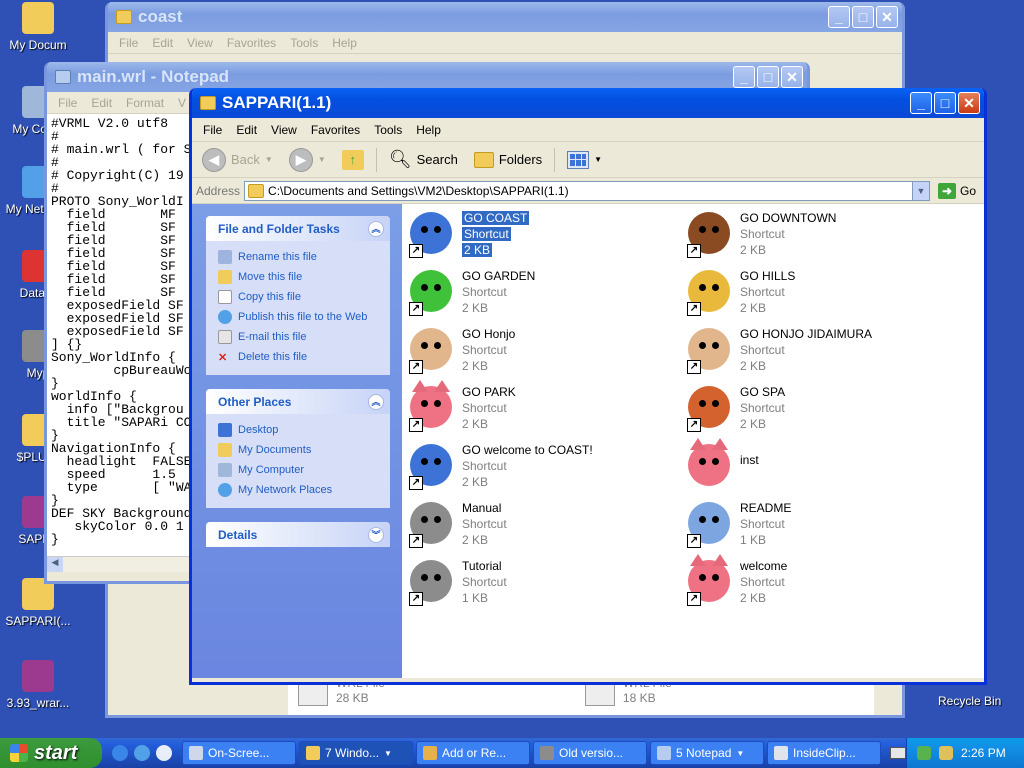 This screenshot has width=1024, height=768. What do you see at coordinates (299, 337) in the screenshot?
I see `task-email: E-mail this file` at bounding box center [299, 337].